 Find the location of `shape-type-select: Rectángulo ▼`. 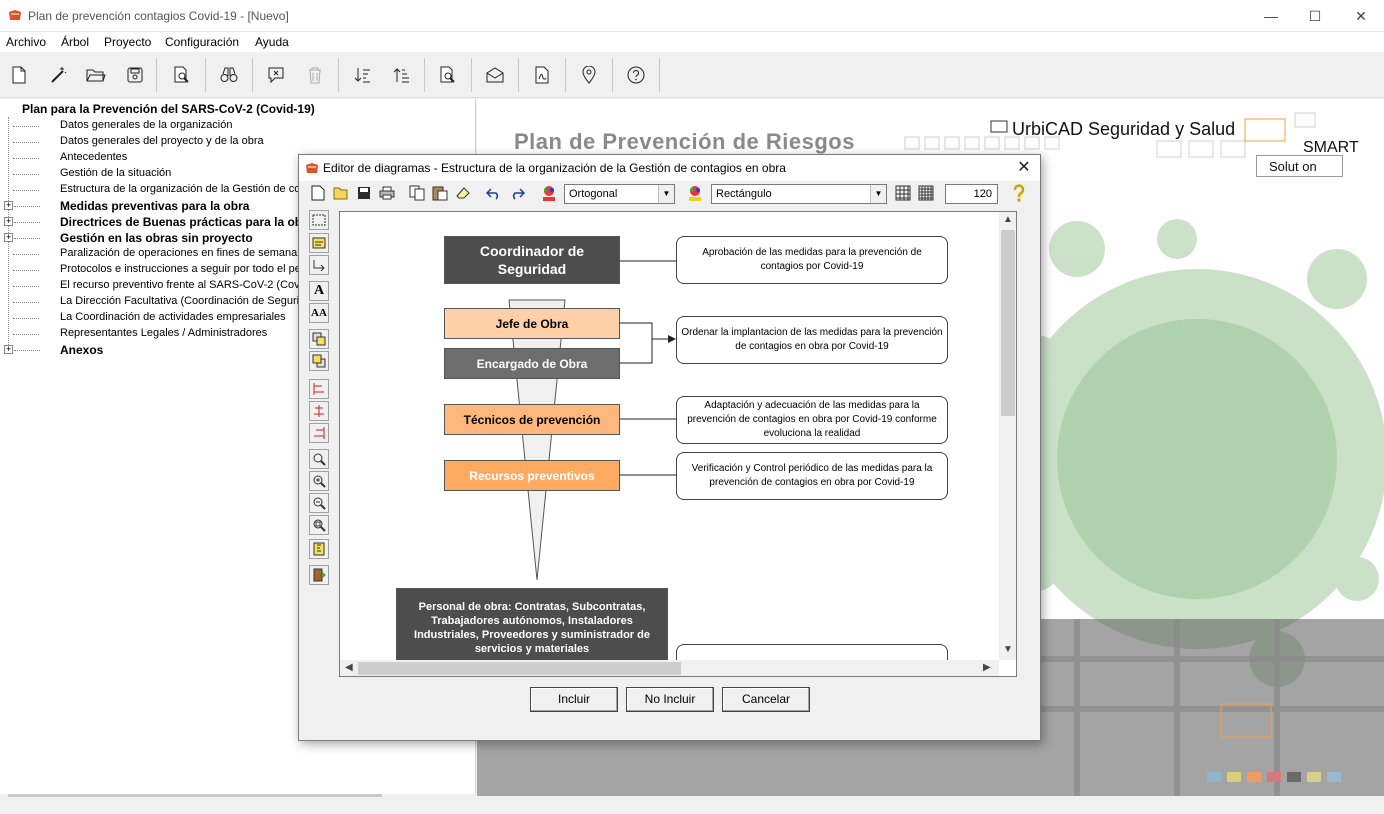

shape-type-select: Rectángulo ▼ is located at coordinates (799, 194).